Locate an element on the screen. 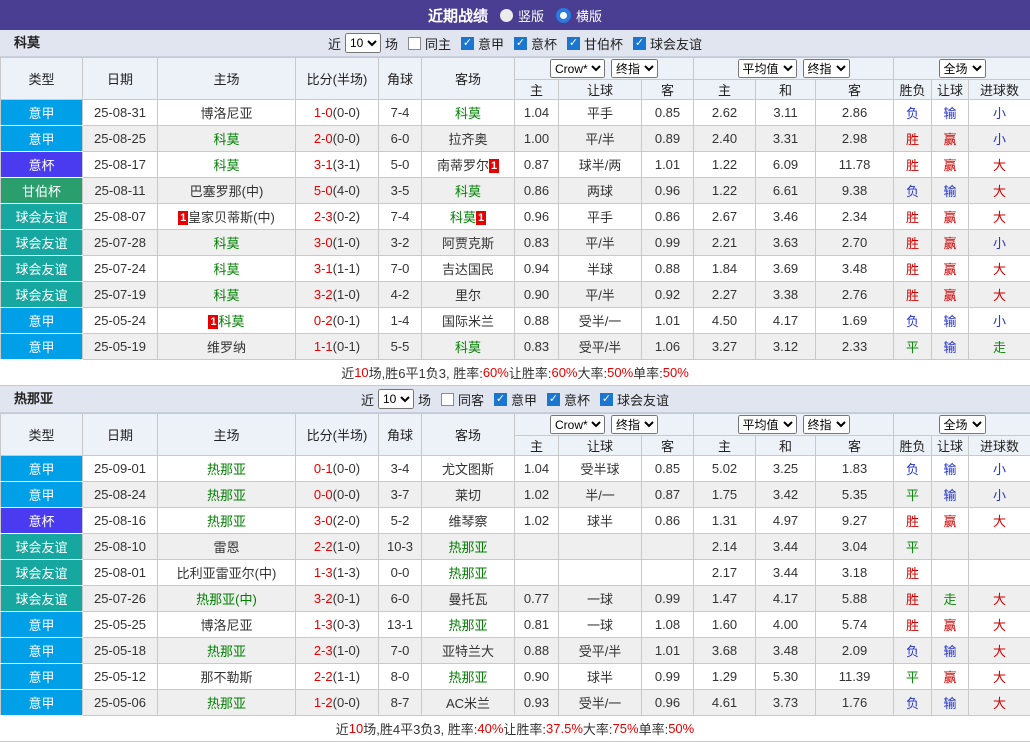 Image resolution: width=1030 pixels, height=742 pixels. summary-segment: 大率: is located at coordinates (598, 728).